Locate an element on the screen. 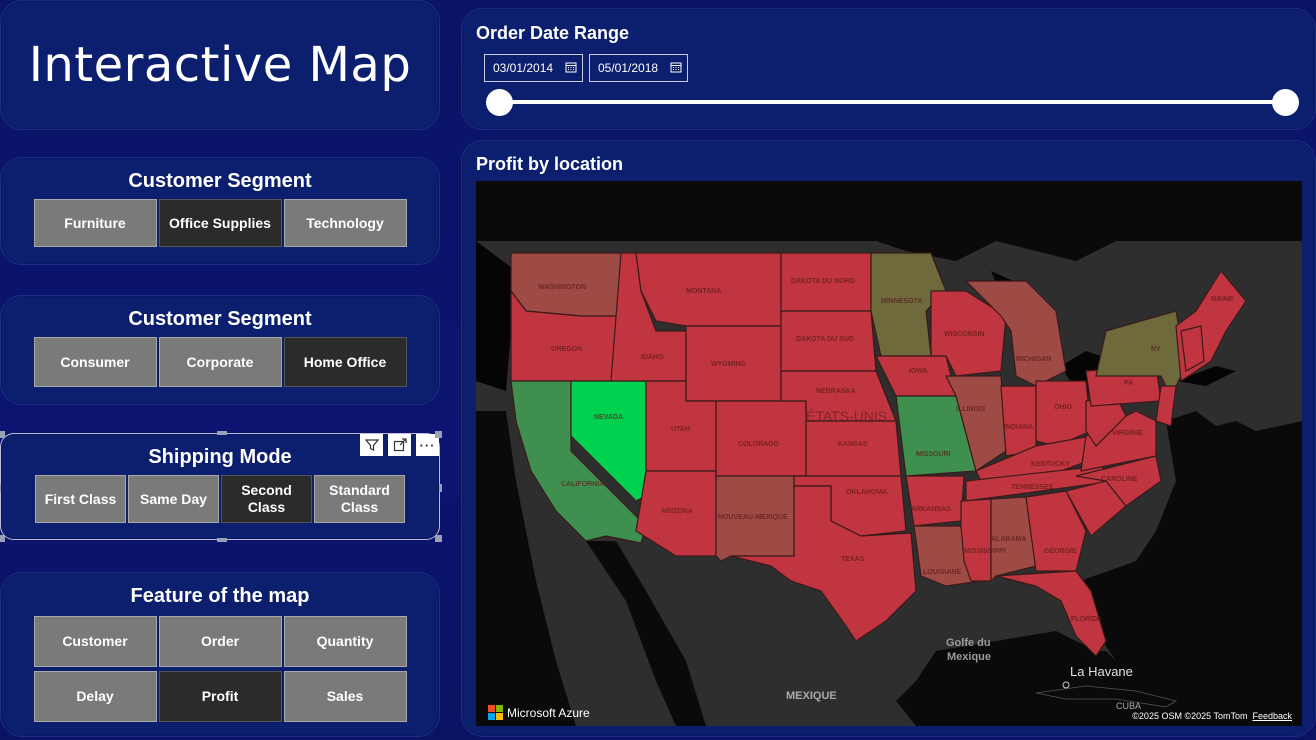  map-copyright: ©2025 OSM ©2025 TomTom Feedback is located at coordinates (1212, 716).